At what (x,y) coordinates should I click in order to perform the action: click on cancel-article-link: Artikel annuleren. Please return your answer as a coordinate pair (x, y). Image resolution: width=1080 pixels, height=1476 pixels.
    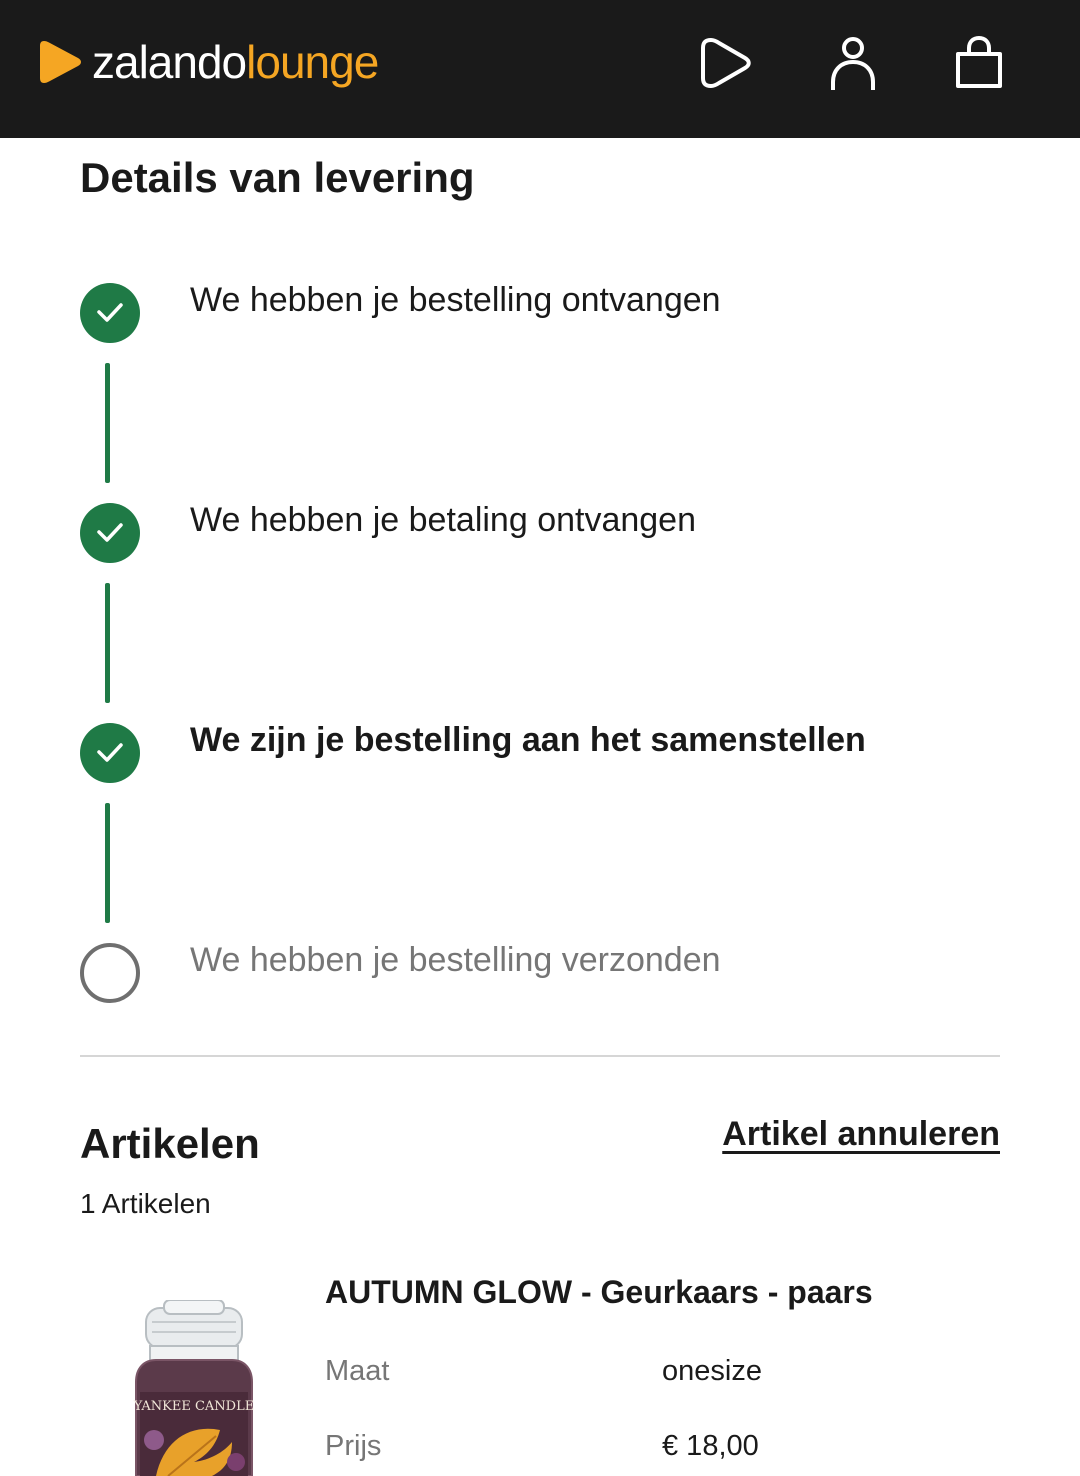
    Looking at the image, I should click on (861, 1134).